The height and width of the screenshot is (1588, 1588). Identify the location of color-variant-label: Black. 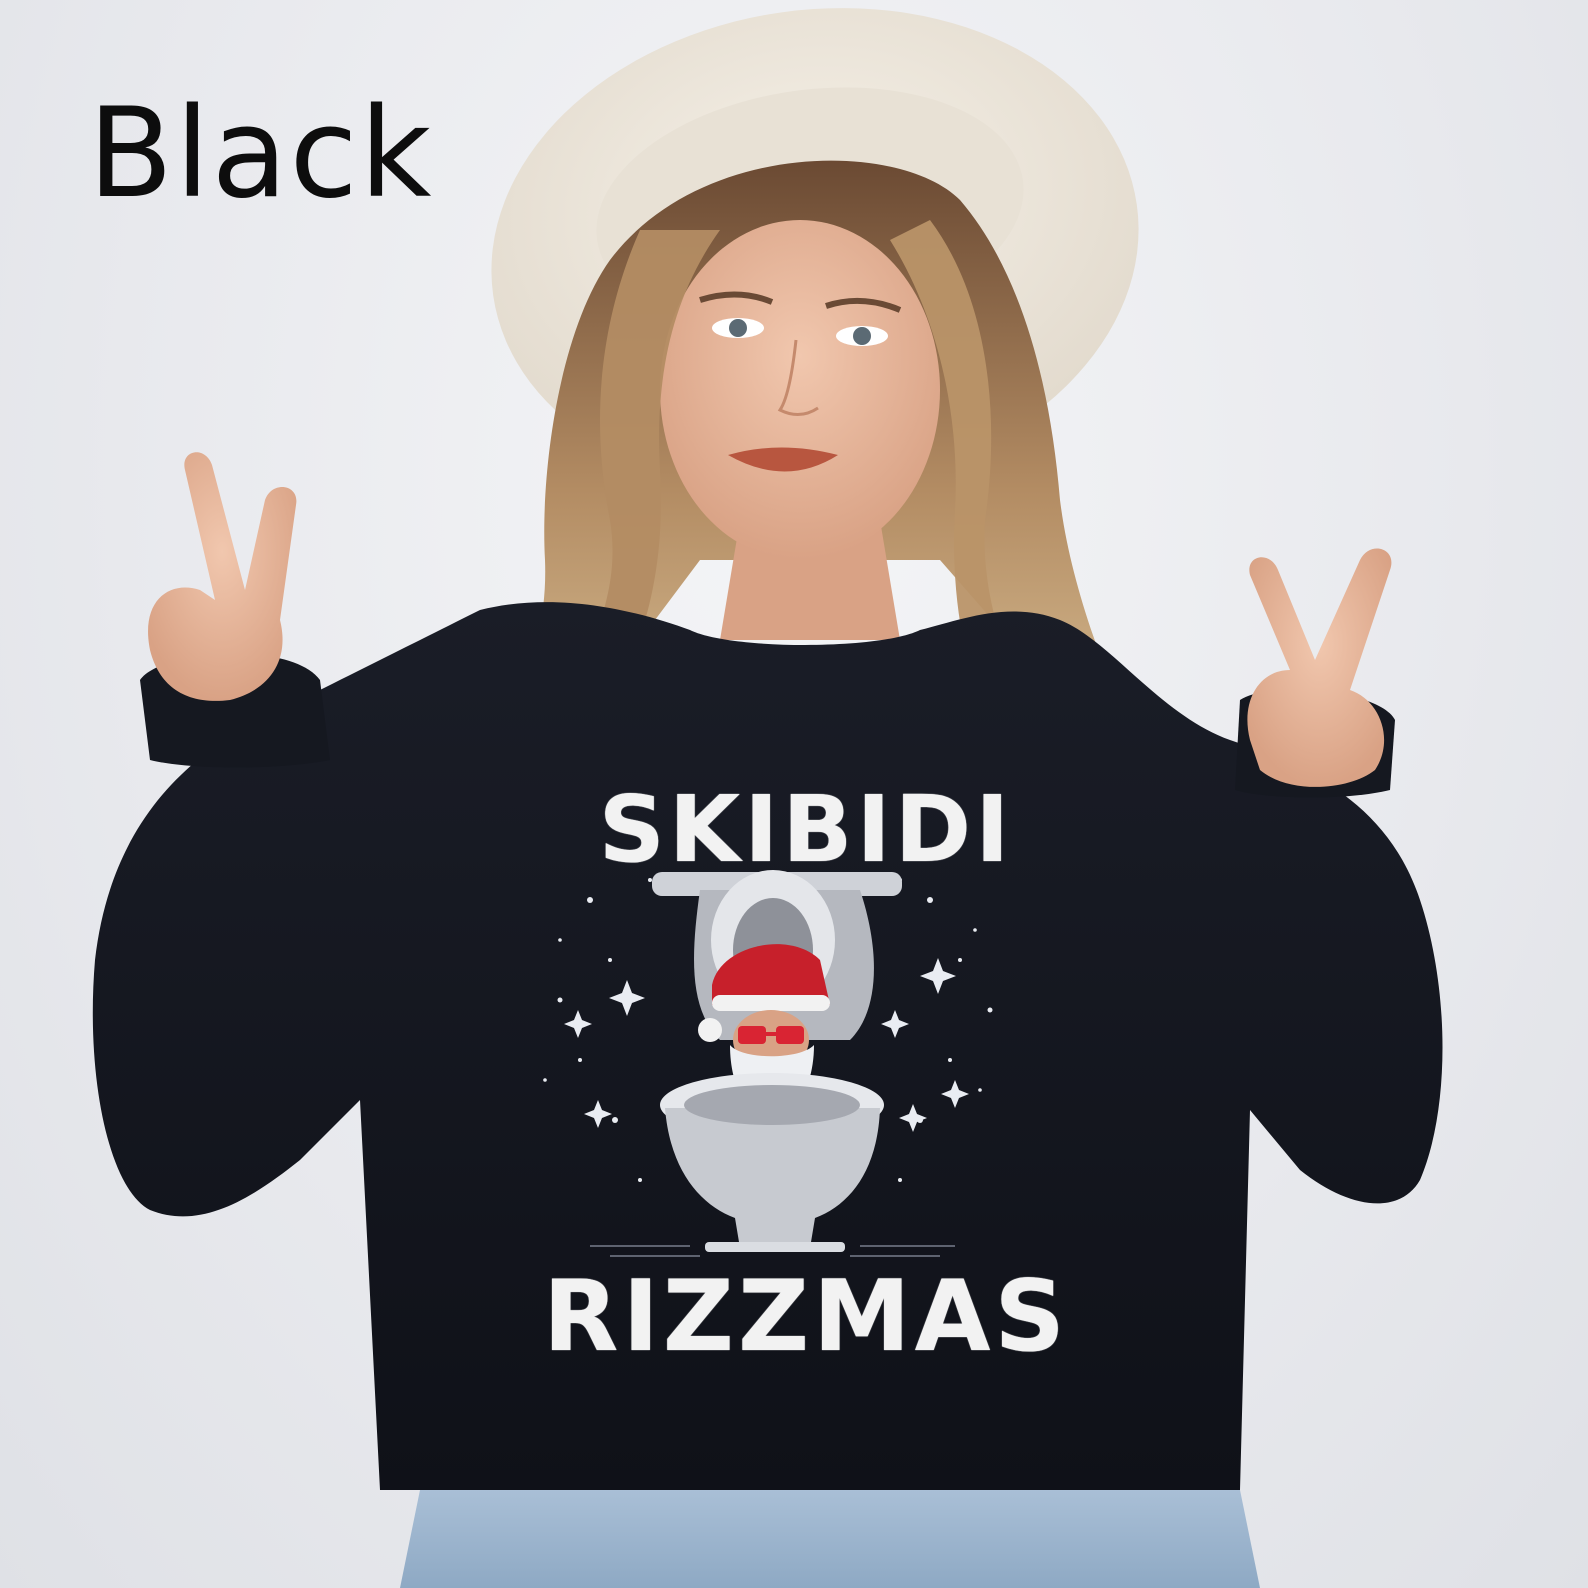
(261, 154).